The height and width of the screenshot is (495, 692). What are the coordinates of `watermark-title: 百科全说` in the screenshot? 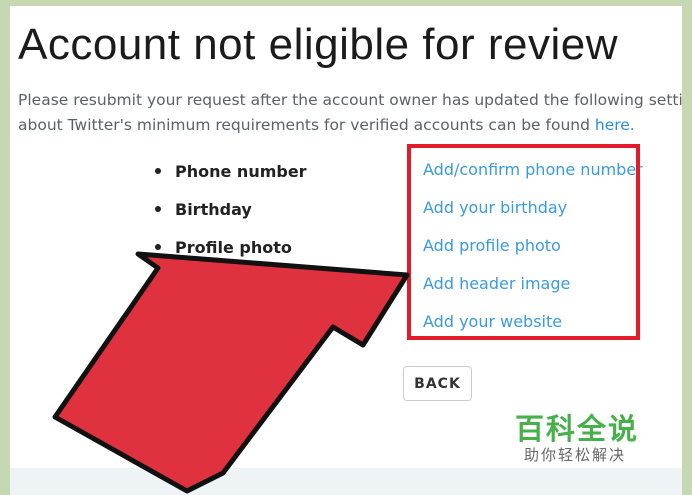 It's located at (577, 429).